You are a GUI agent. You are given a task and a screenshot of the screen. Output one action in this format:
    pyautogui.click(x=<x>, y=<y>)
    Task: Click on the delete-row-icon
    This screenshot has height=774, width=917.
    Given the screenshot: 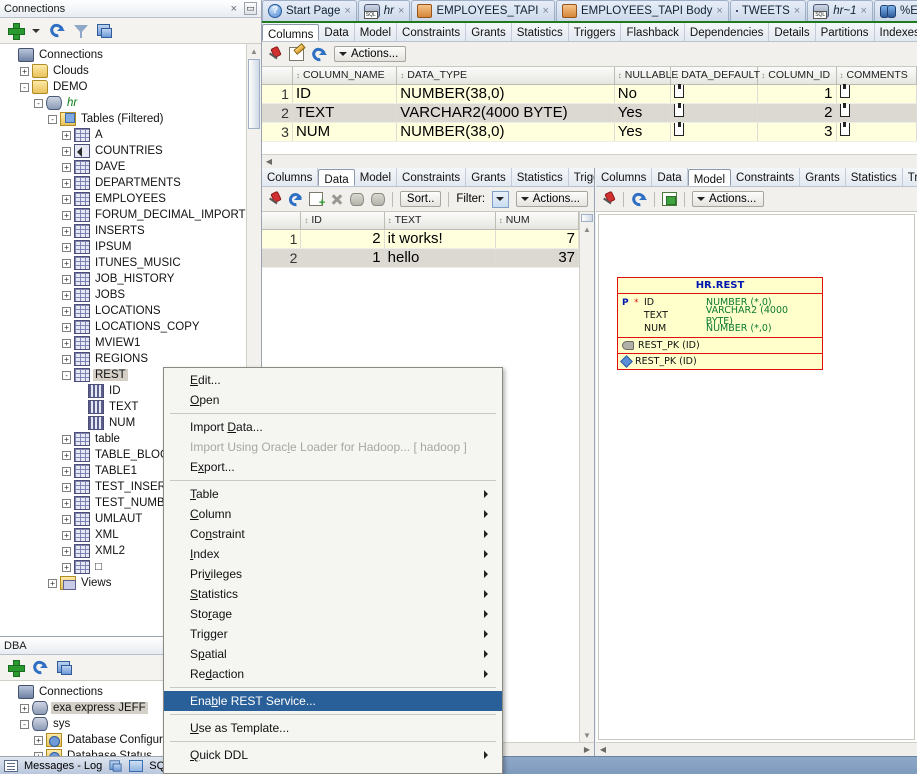 What is the action you would take?
    pyautogui.click(x=336, y=199)
    